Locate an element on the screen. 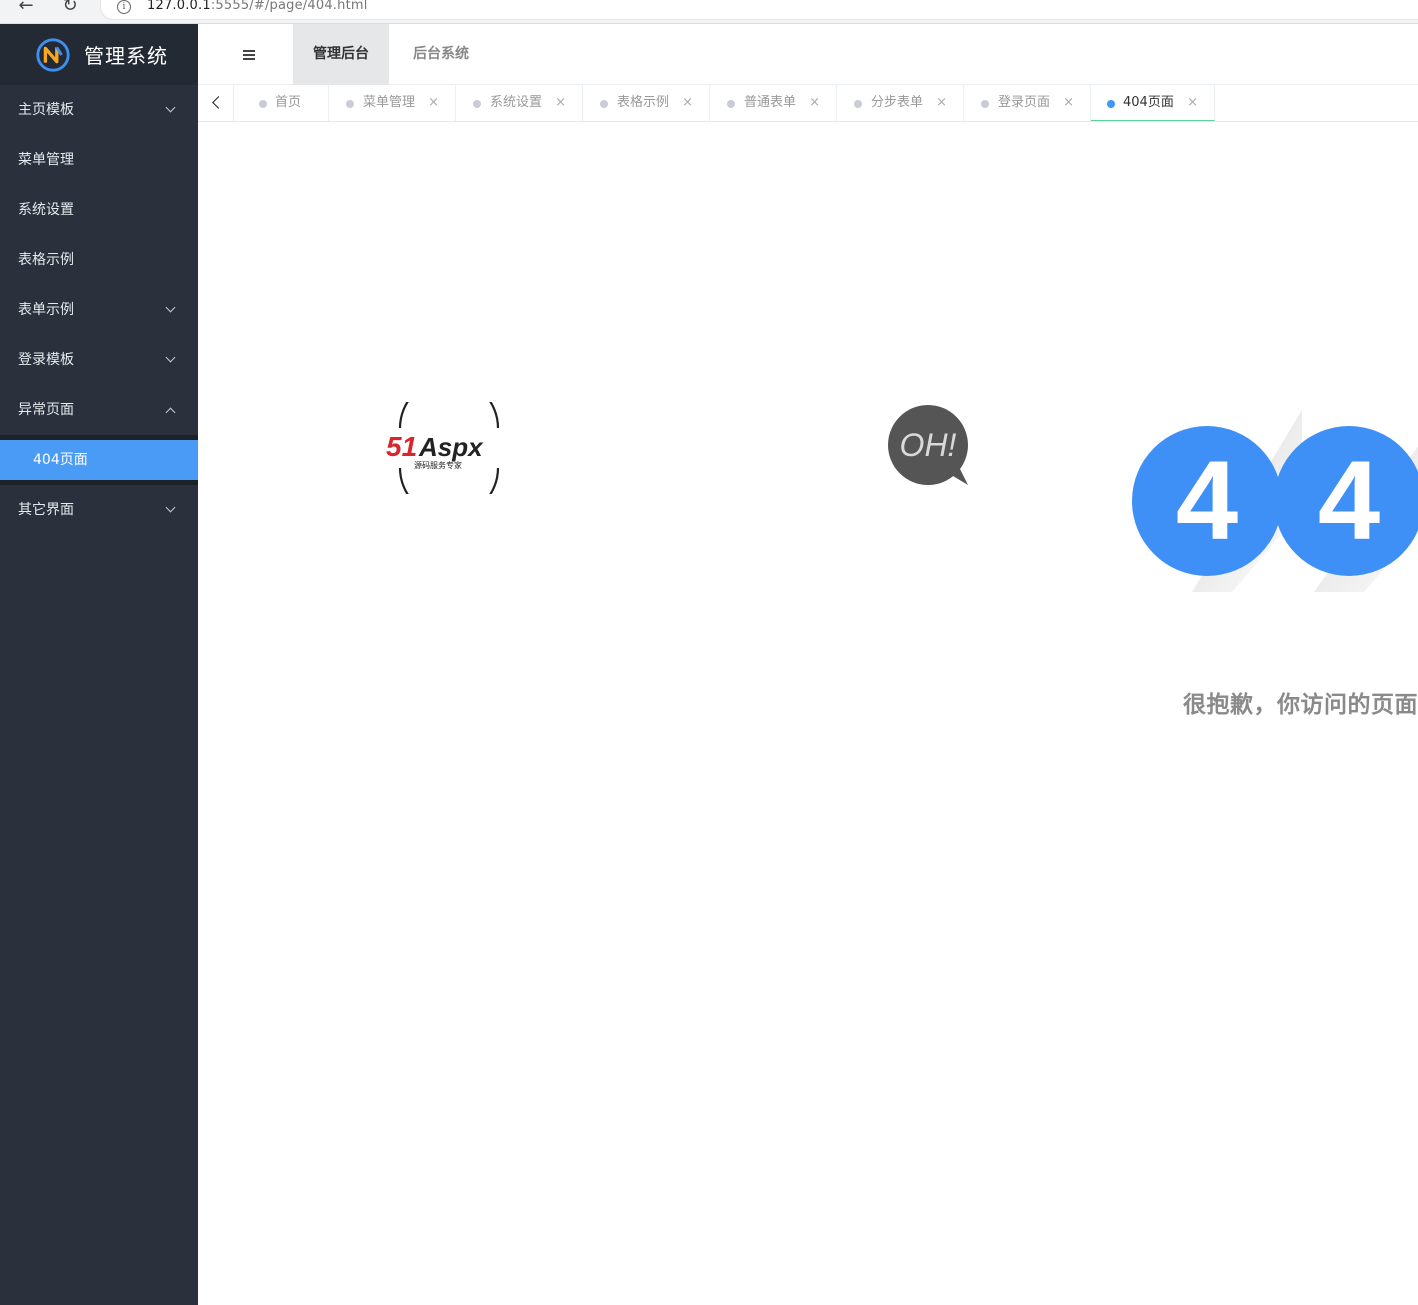 This screenshot has height=1305, width=1418. page-tab-label: 分步表单 is located at coordinates (897, 102).